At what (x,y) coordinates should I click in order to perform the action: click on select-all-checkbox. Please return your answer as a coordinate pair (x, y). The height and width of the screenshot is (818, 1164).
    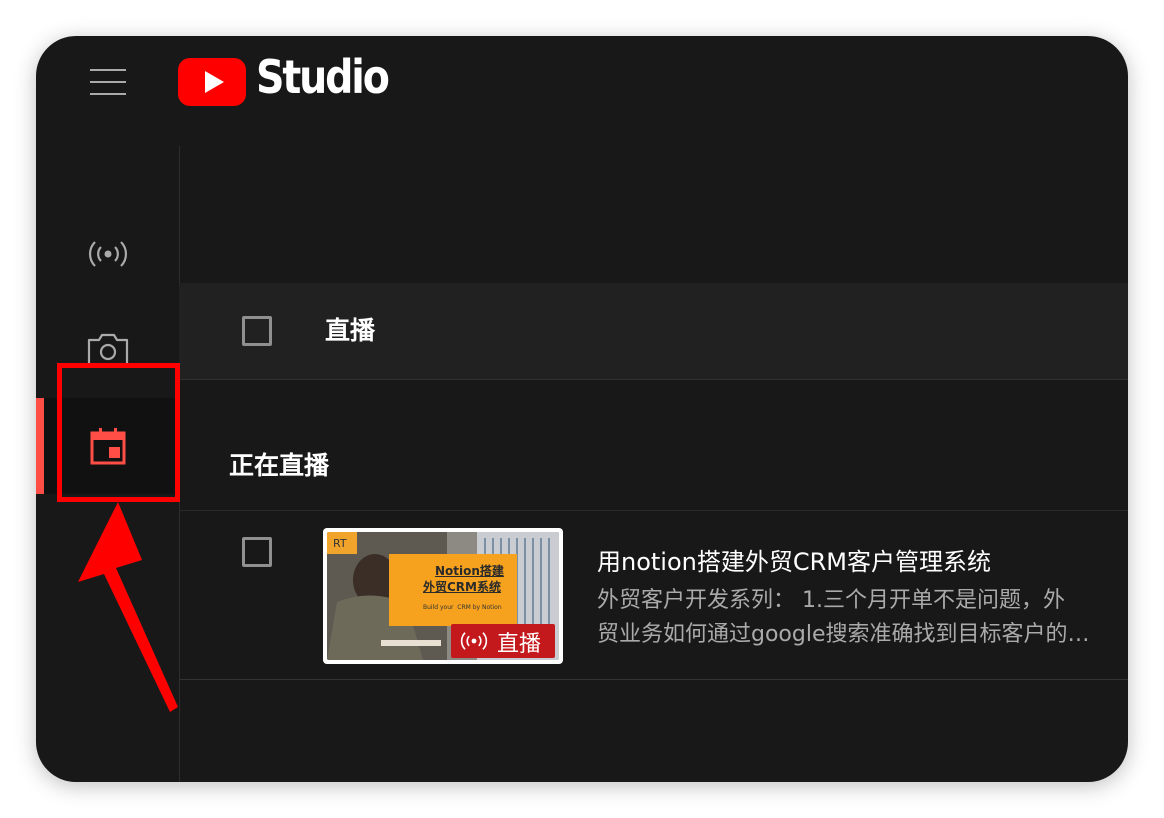
    Looking at the image, I should click on (257, 331).